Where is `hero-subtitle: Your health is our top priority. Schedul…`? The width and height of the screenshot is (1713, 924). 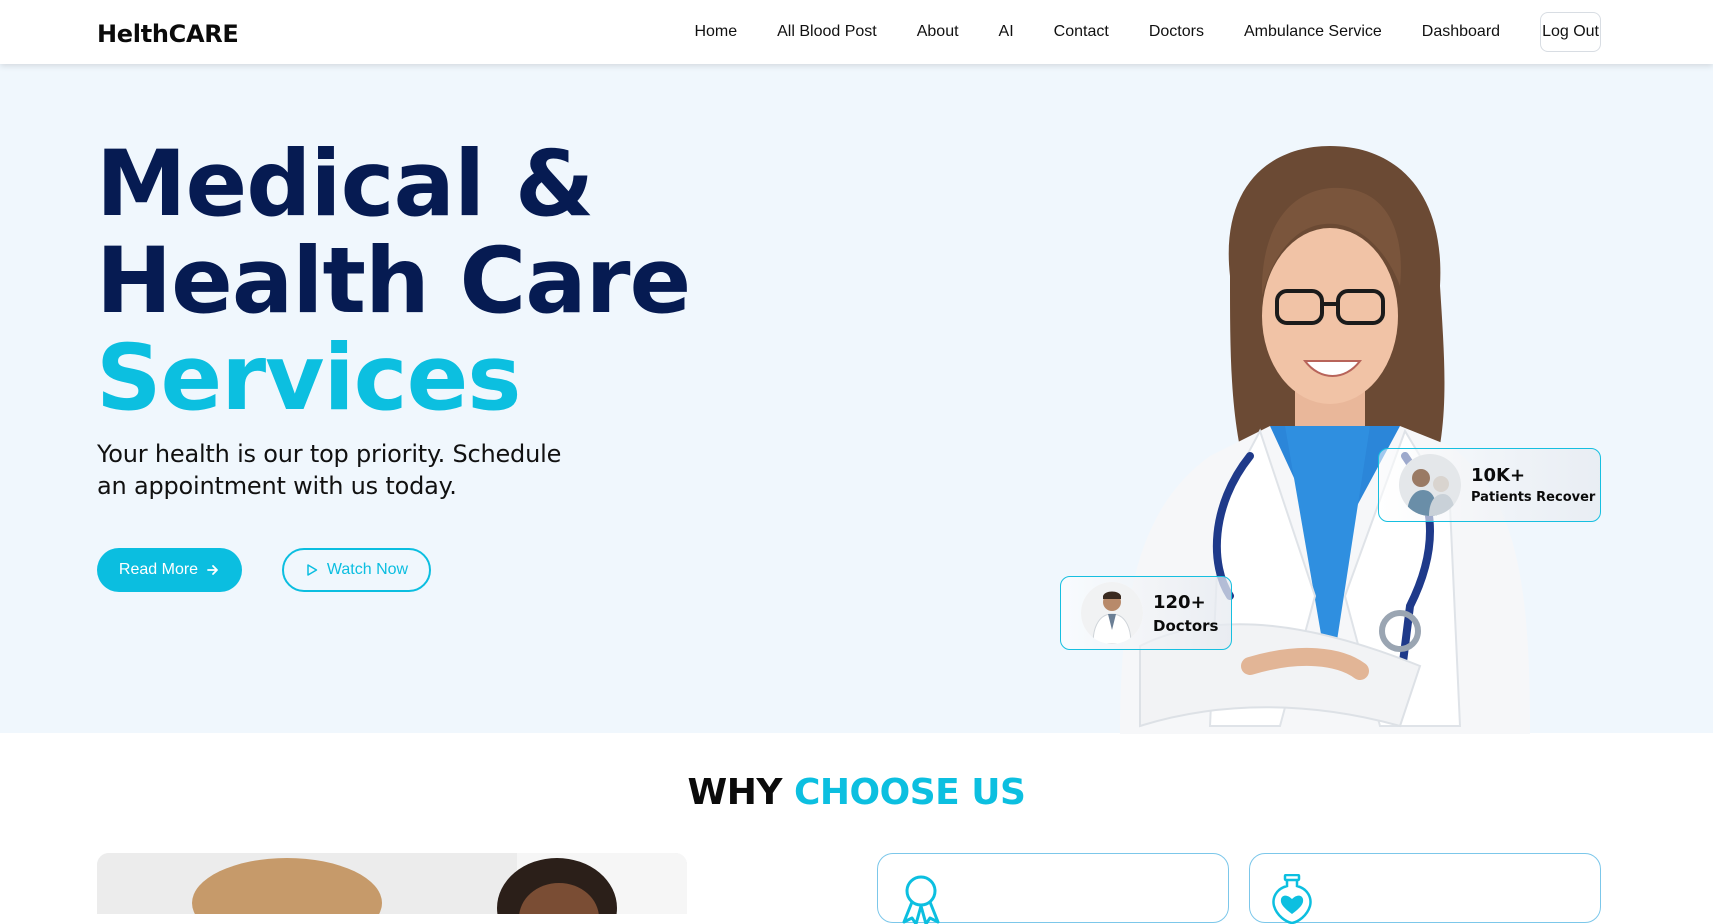 hero-subtitle: Your health is our top priority. Schedul… is located at coordinates (329, 470).